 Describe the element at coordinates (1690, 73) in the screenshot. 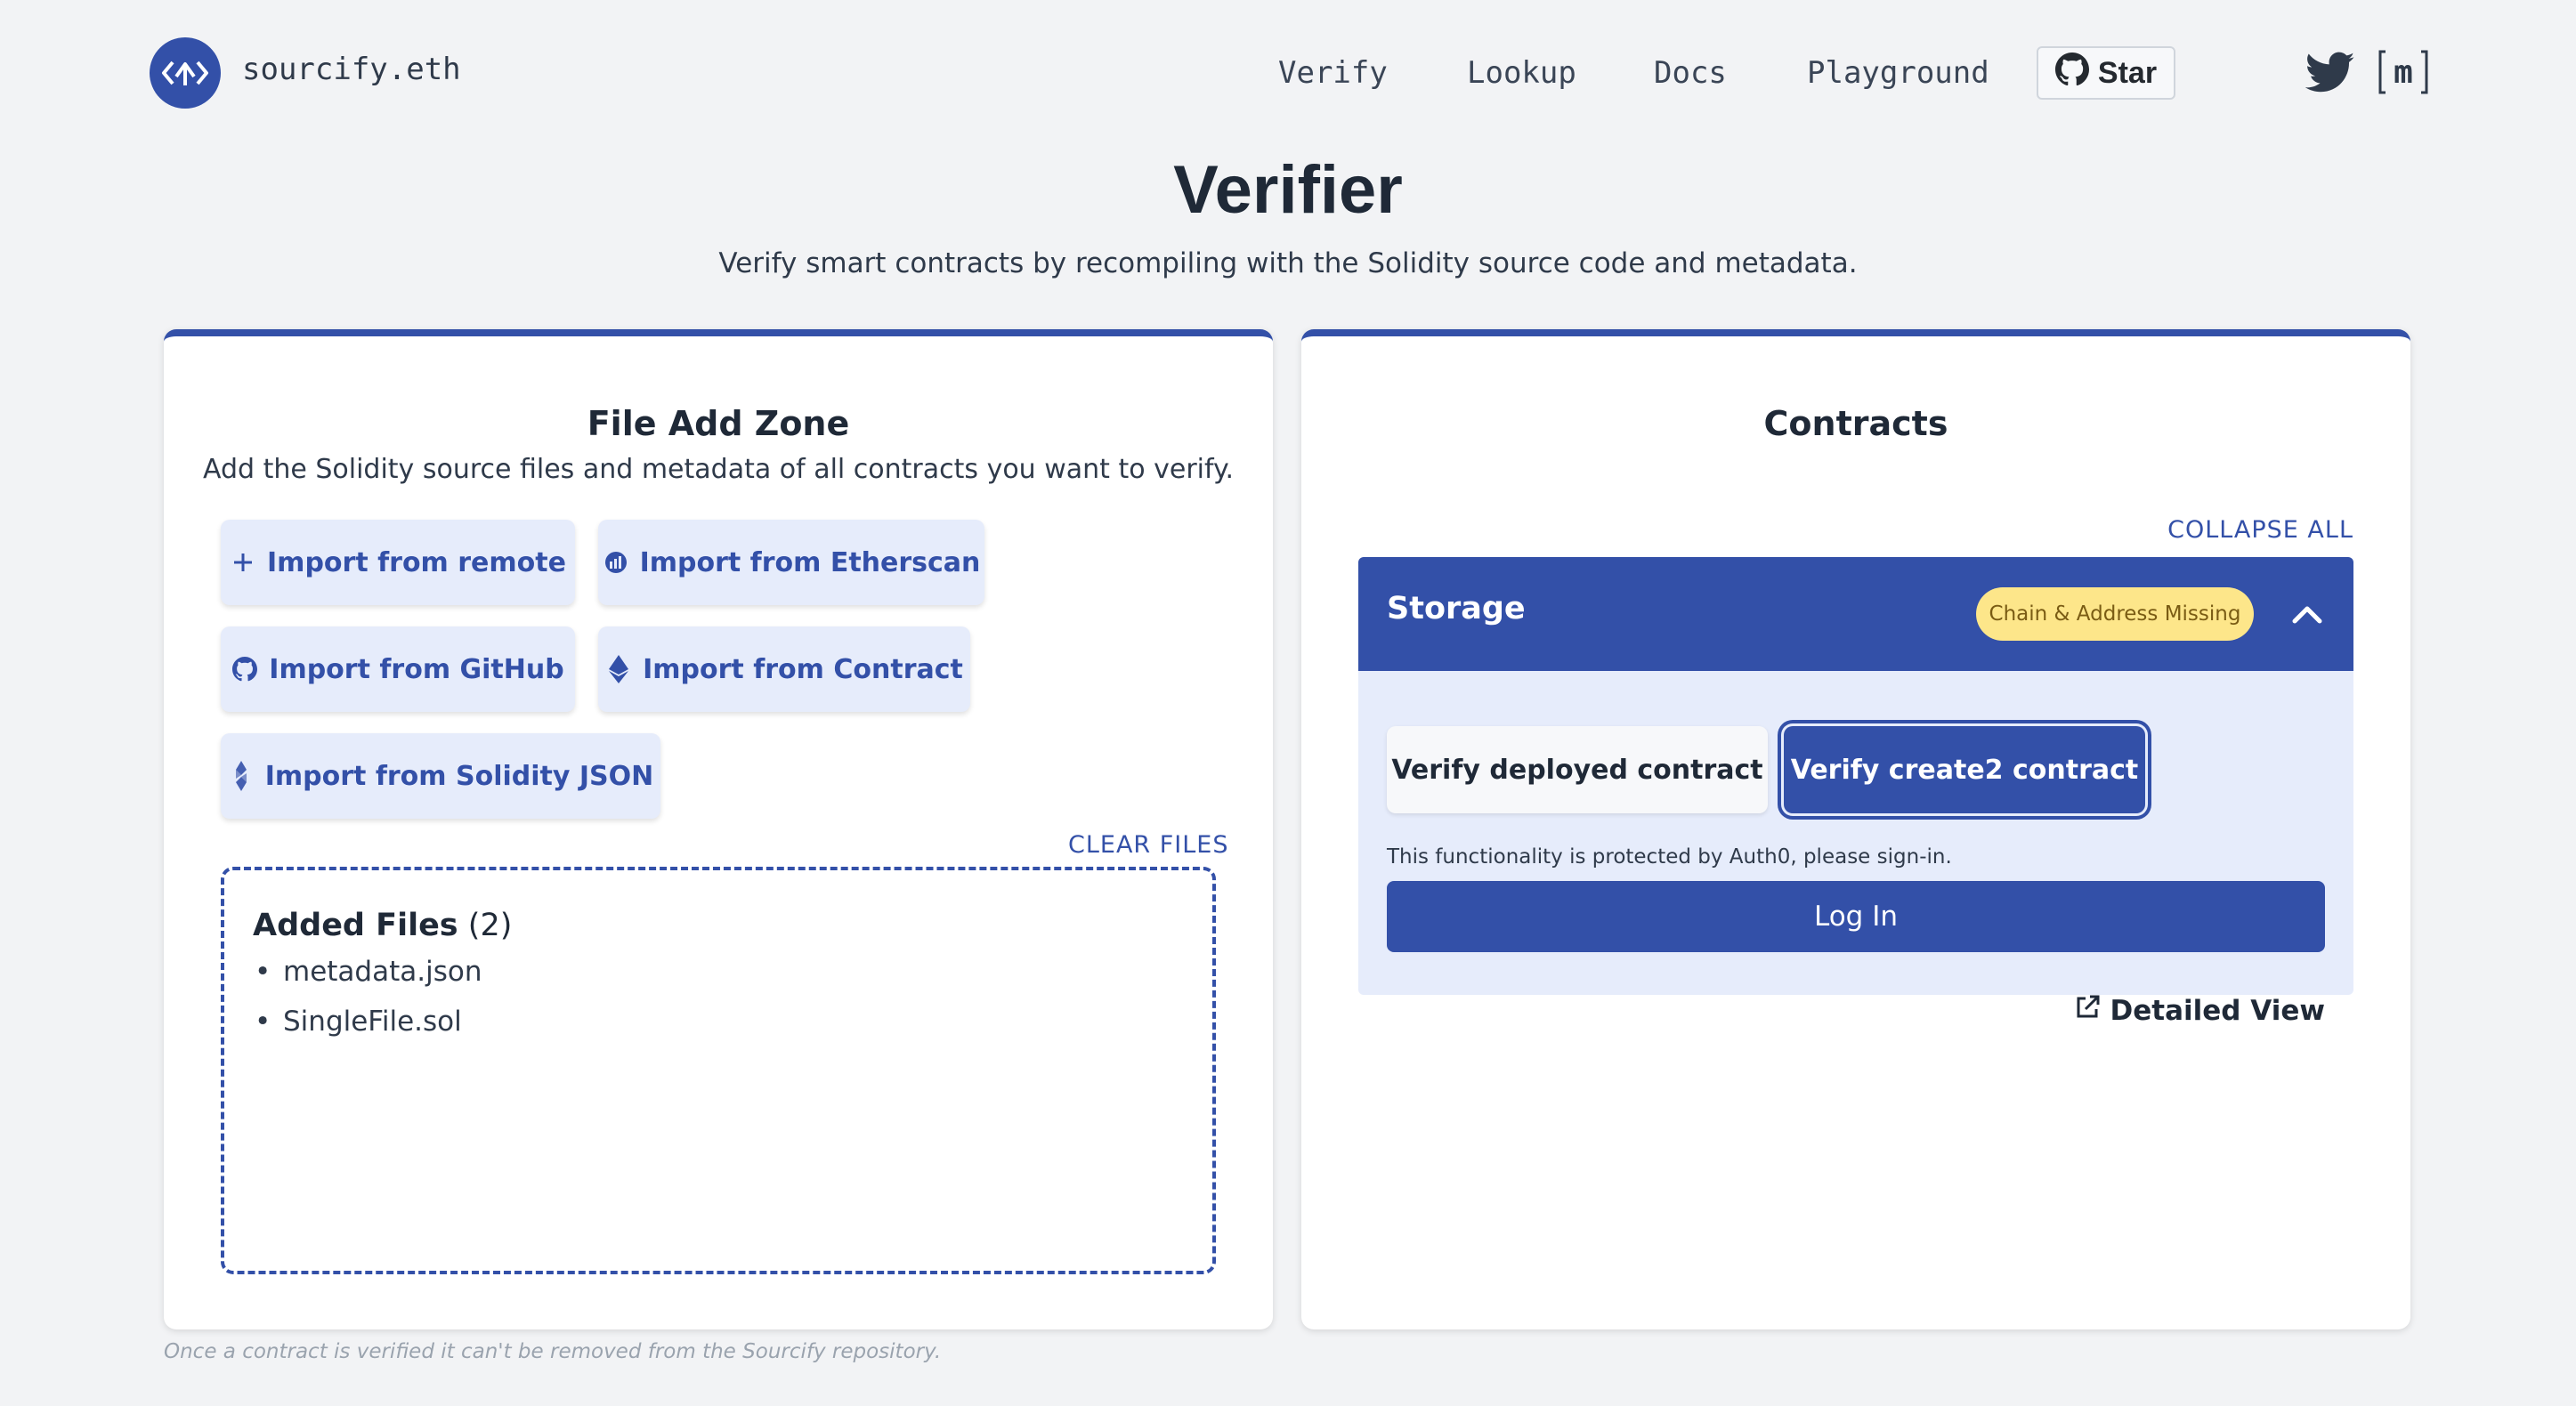

I see `nav-docs: Docs` at that location.